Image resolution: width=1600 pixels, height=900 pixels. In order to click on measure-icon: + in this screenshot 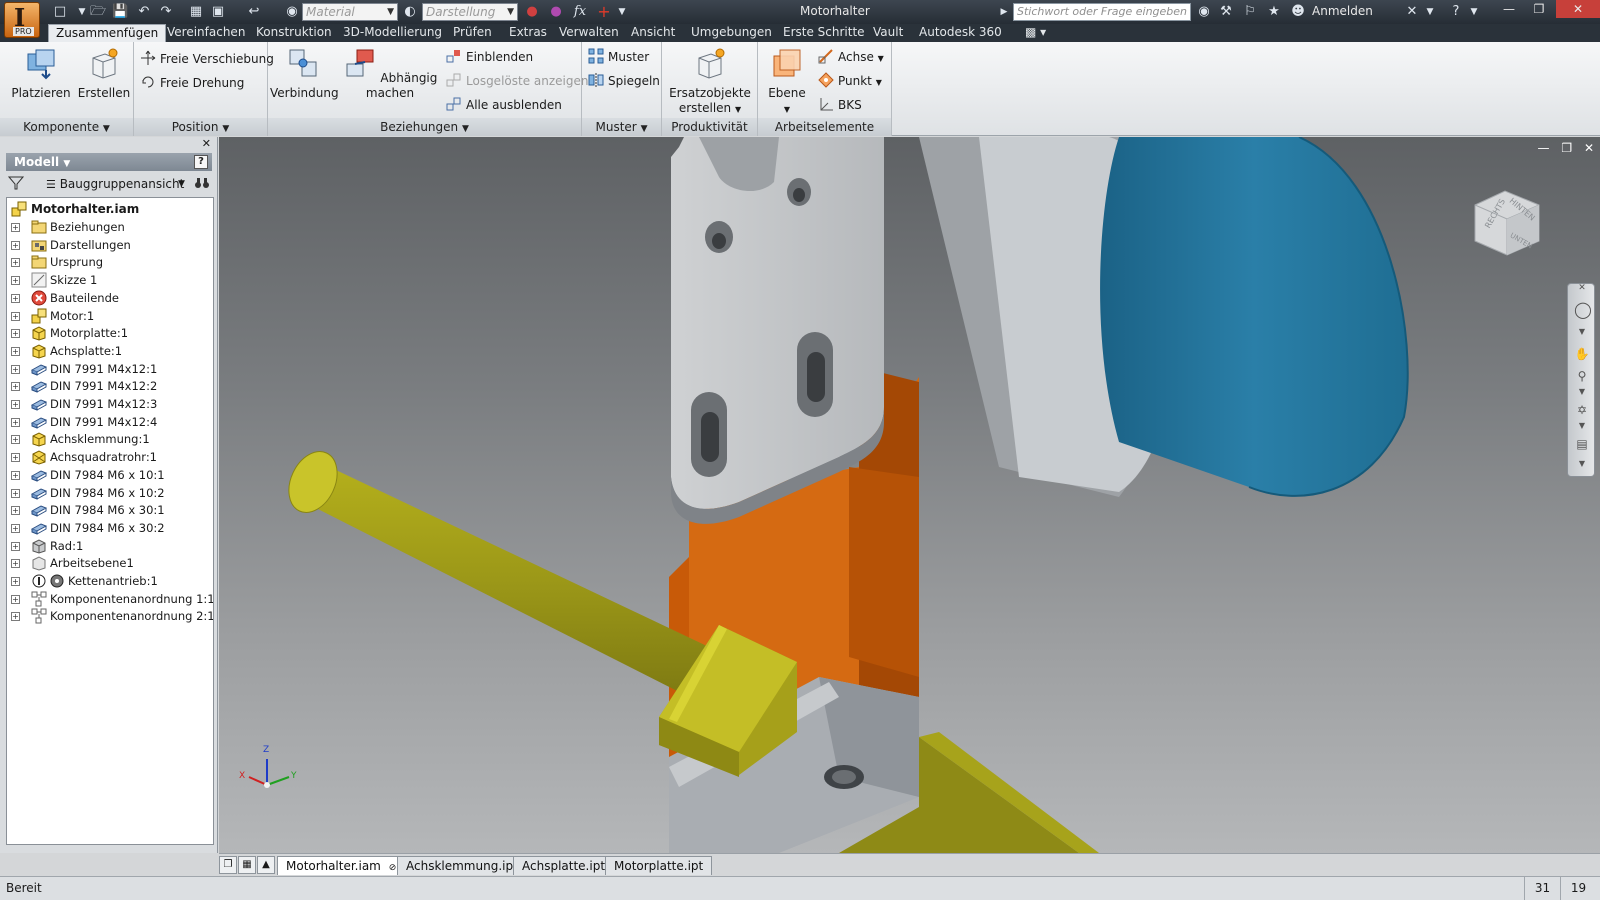, I will do `click(604, 12)`.